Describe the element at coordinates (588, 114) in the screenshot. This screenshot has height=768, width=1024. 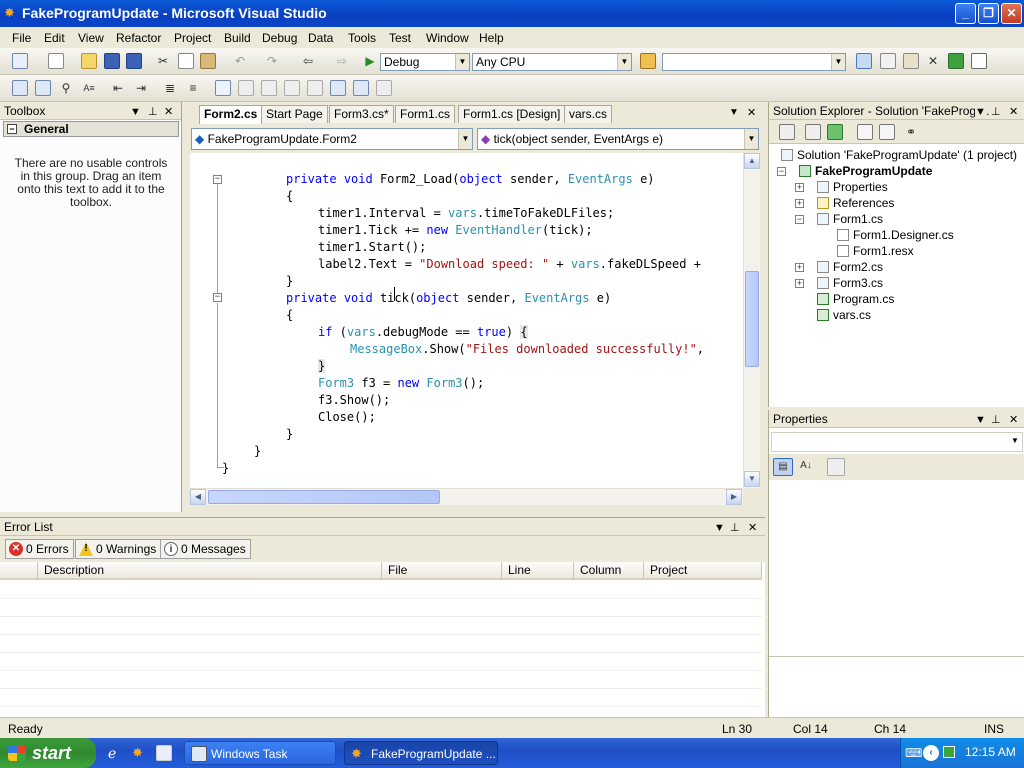
I see `tab-vars-cs: vars.cs` at that location.